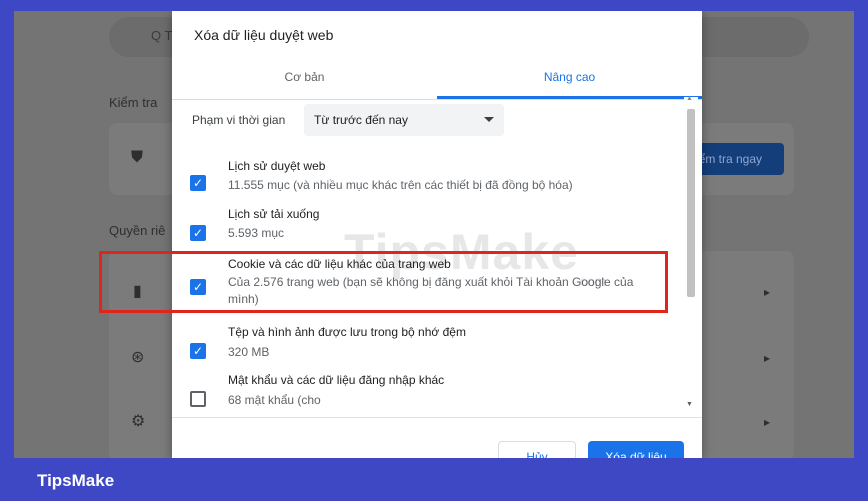 The width and height of the screenshot is (868, 501). What do you see at coordinates (689, 404) in the screenshot?
I see `scroll-down-arrow-icon: ▼` at bounding box center [689, 404].